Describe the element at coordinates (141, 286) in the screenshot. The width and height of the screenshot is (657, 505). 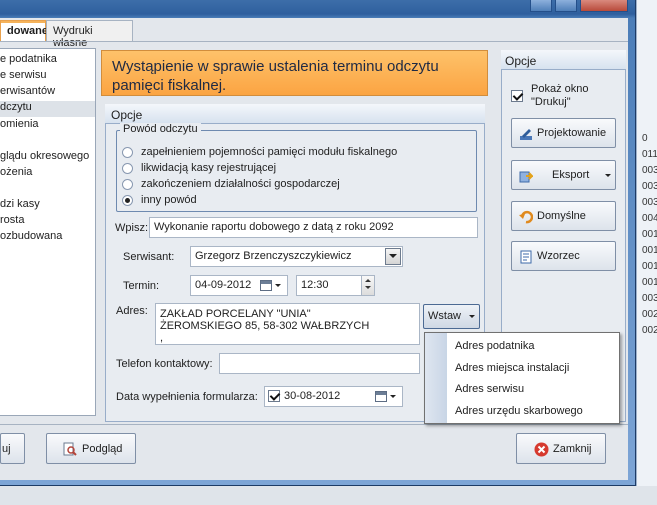
I see `termin-label: Termin:` at that location.